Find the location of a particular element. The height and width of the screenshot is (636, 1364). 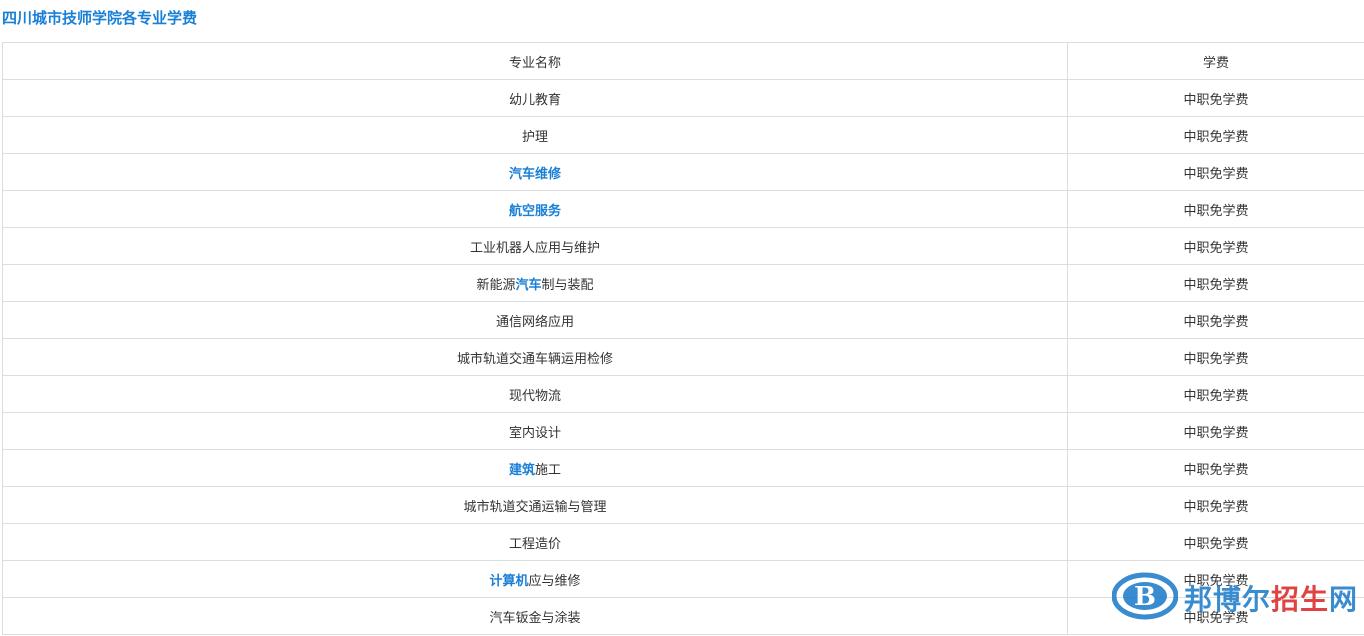

major-name-cell: 工程造价 is located at coordinates (535, 542).